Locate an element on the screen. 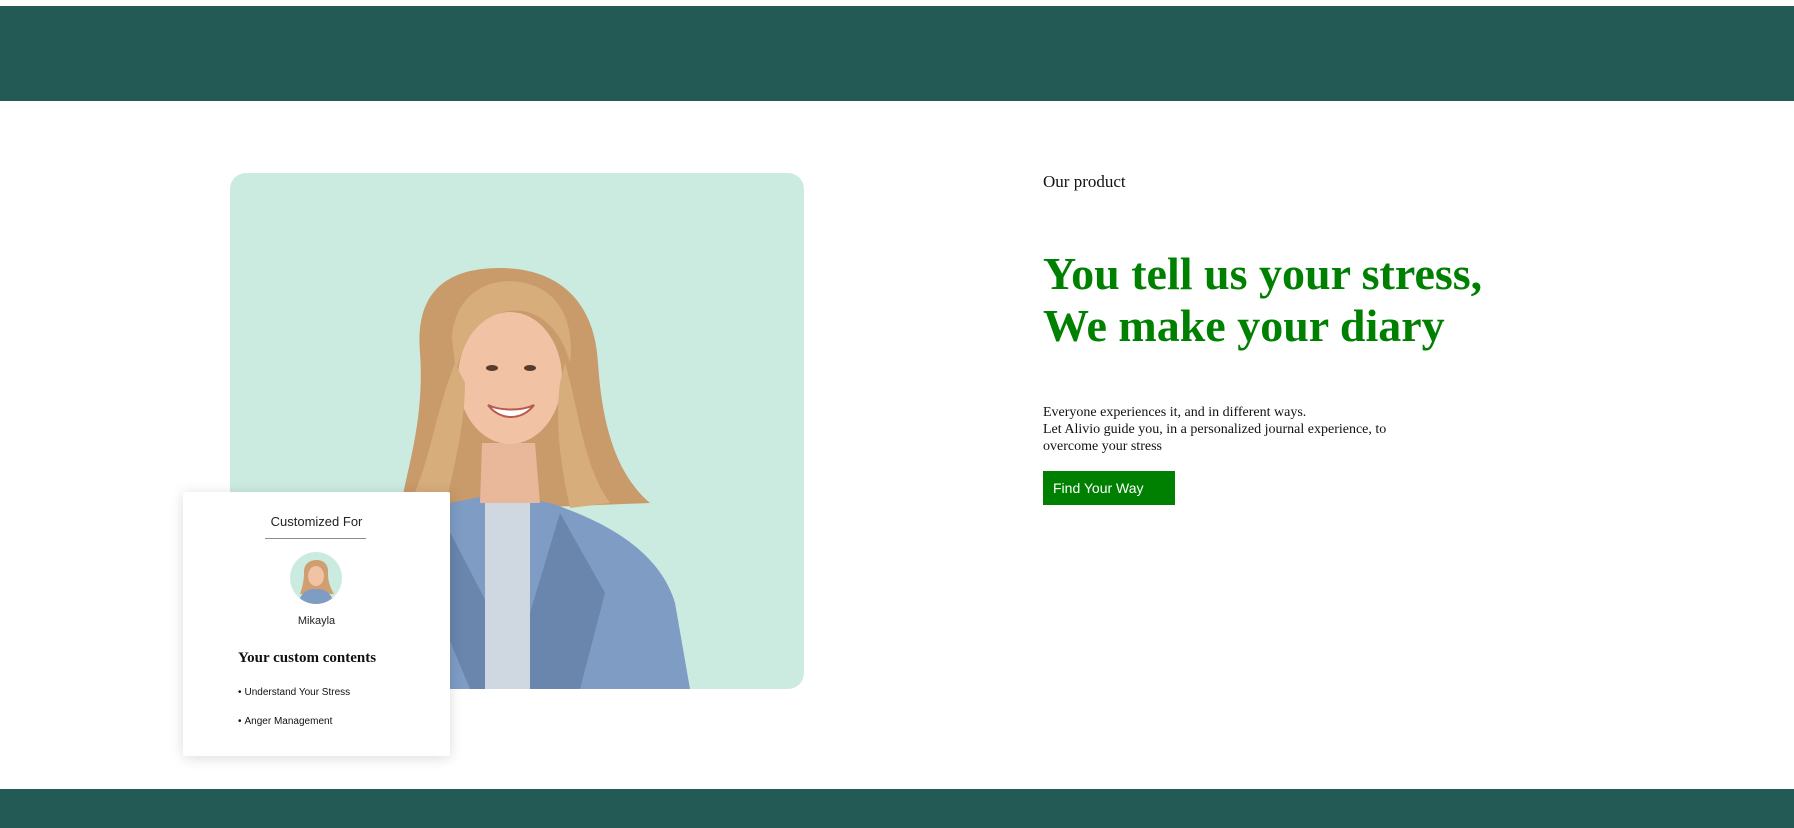 This screenshot has width=1794, height=828. custom-contents-list: Understand Your Stress Anger Management is located at coordinates (294, 716).